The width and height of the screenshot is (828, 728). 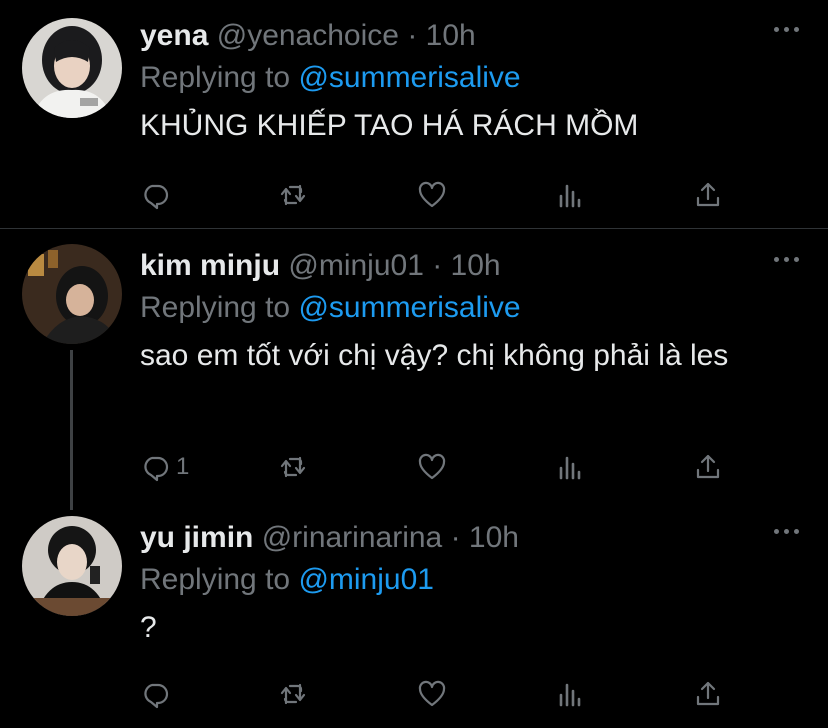 I want to click on tweet-header: yu jimin @rinarinarina · 10h, so click(x=329, y=538).